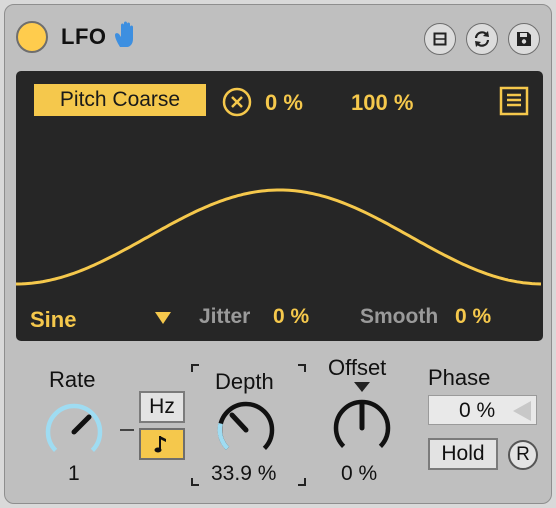  I want to click on hot-swap-button, so click(482, 39).